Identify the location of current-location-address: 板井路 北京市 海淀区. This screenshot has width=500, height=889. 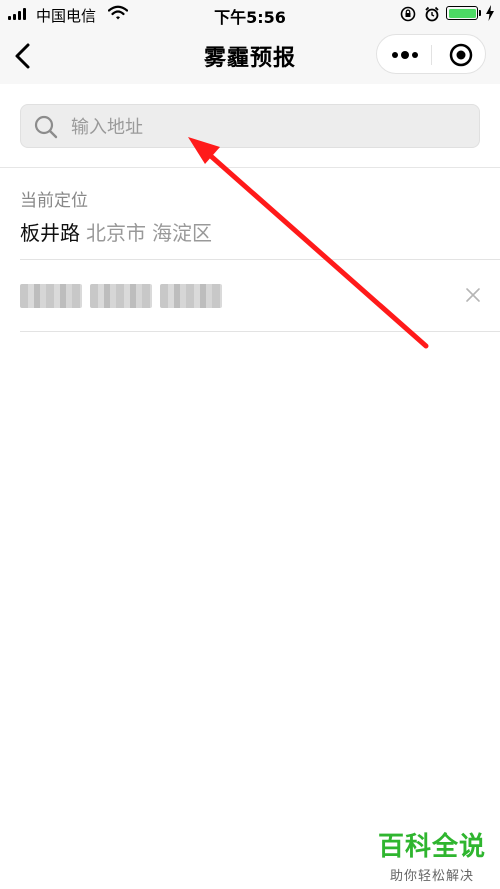
(260, 231).